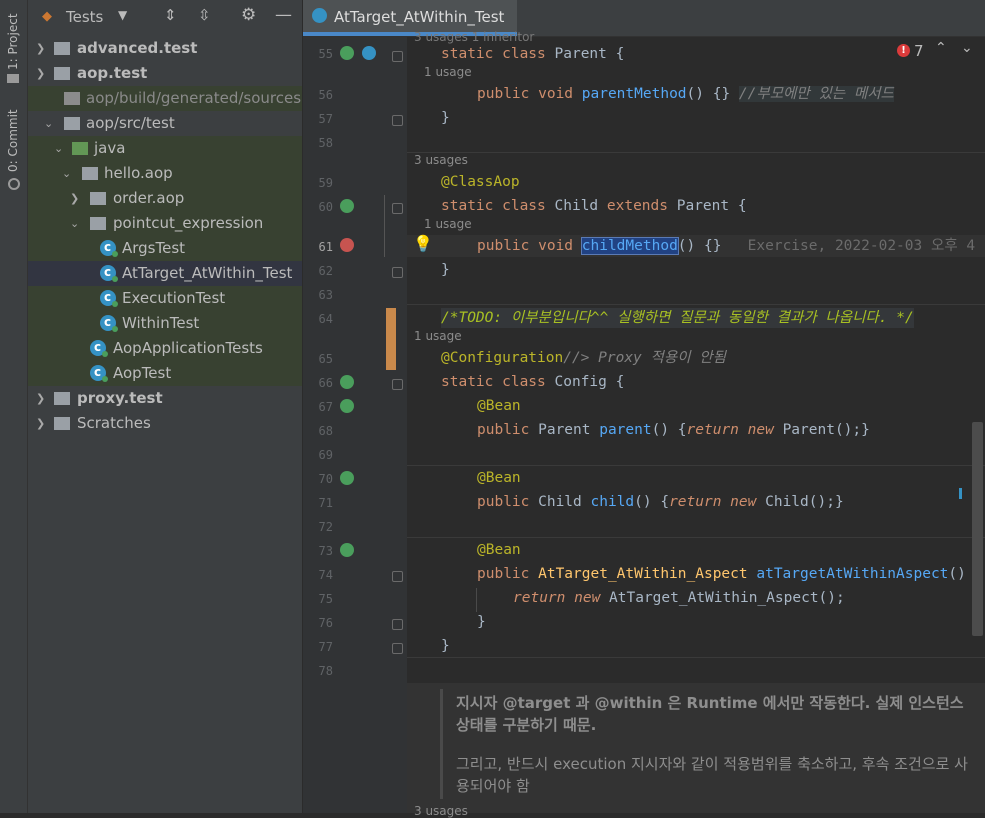 The width and height of the screenshot is (985, 818). What do you see at coordinates (967, 48) in the screenshot?
I see `next-error-icon: ⌄` at bounding box center [967, 48].